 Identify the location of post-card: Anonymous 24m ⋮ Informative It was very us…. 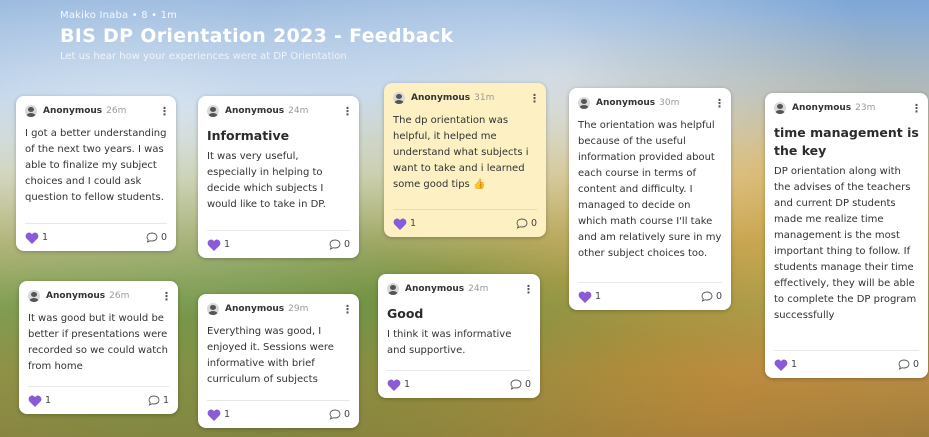
(278, 177).